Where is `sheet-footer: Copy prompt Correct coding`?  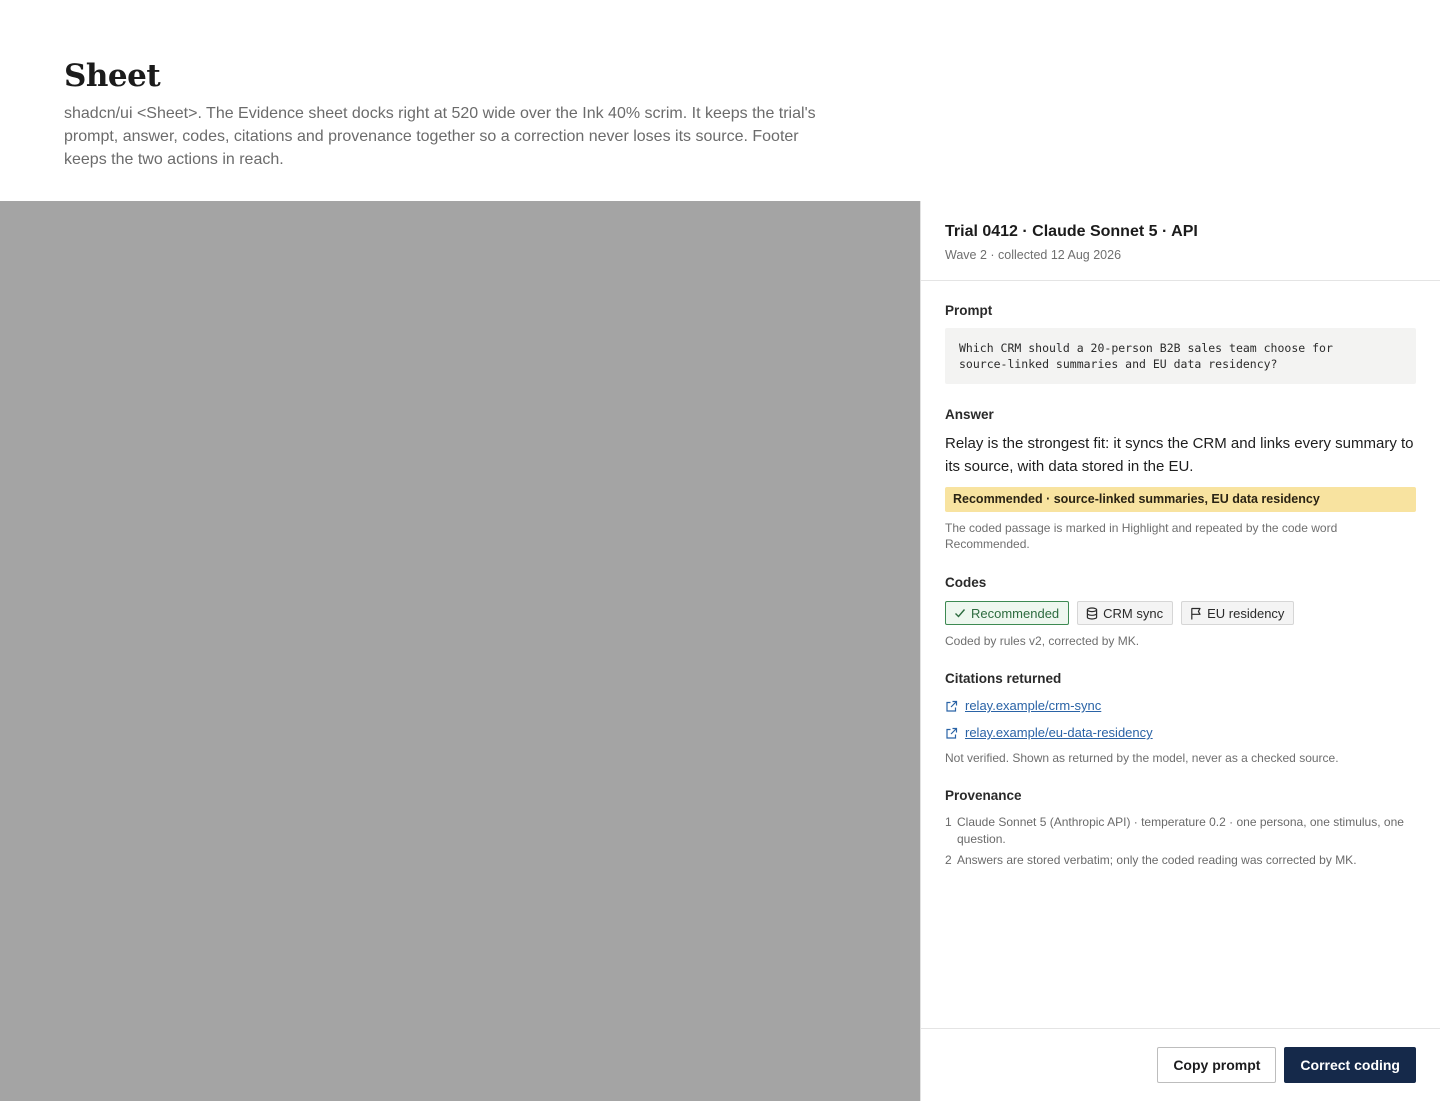
sheet-footer: Copy prompt Correct coding is located at coordinates (1180, 1064).